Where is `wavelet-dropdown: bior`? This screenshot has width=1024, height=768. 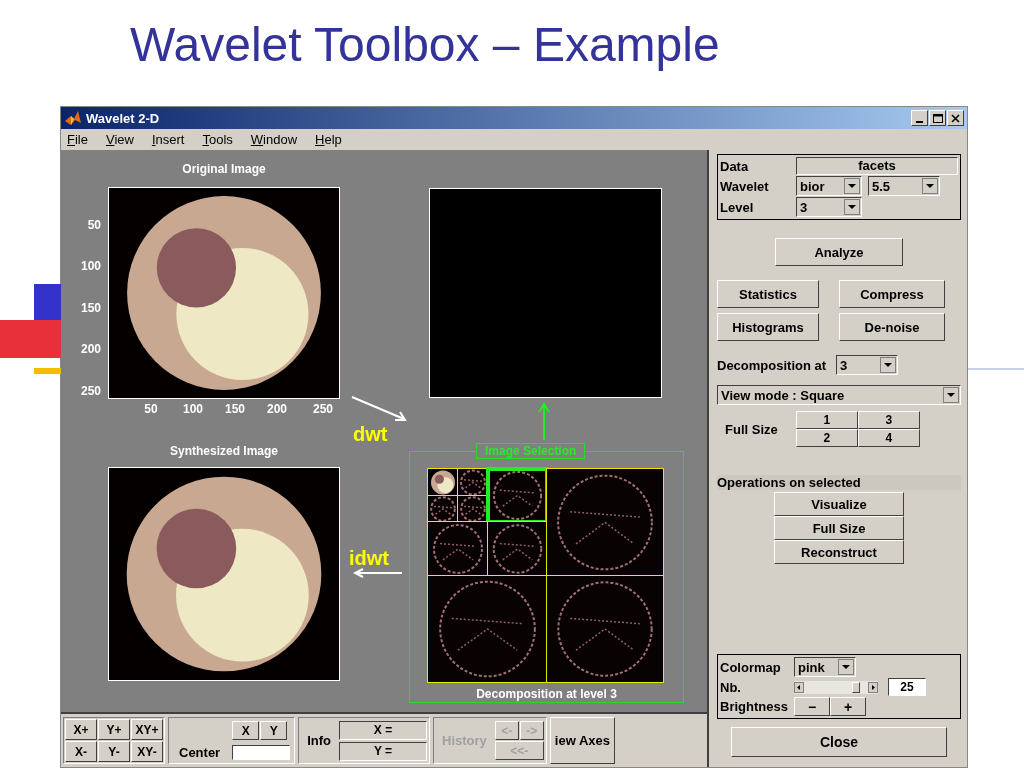
wavelet-dropdown: bior is located at coordinates (829, 186).